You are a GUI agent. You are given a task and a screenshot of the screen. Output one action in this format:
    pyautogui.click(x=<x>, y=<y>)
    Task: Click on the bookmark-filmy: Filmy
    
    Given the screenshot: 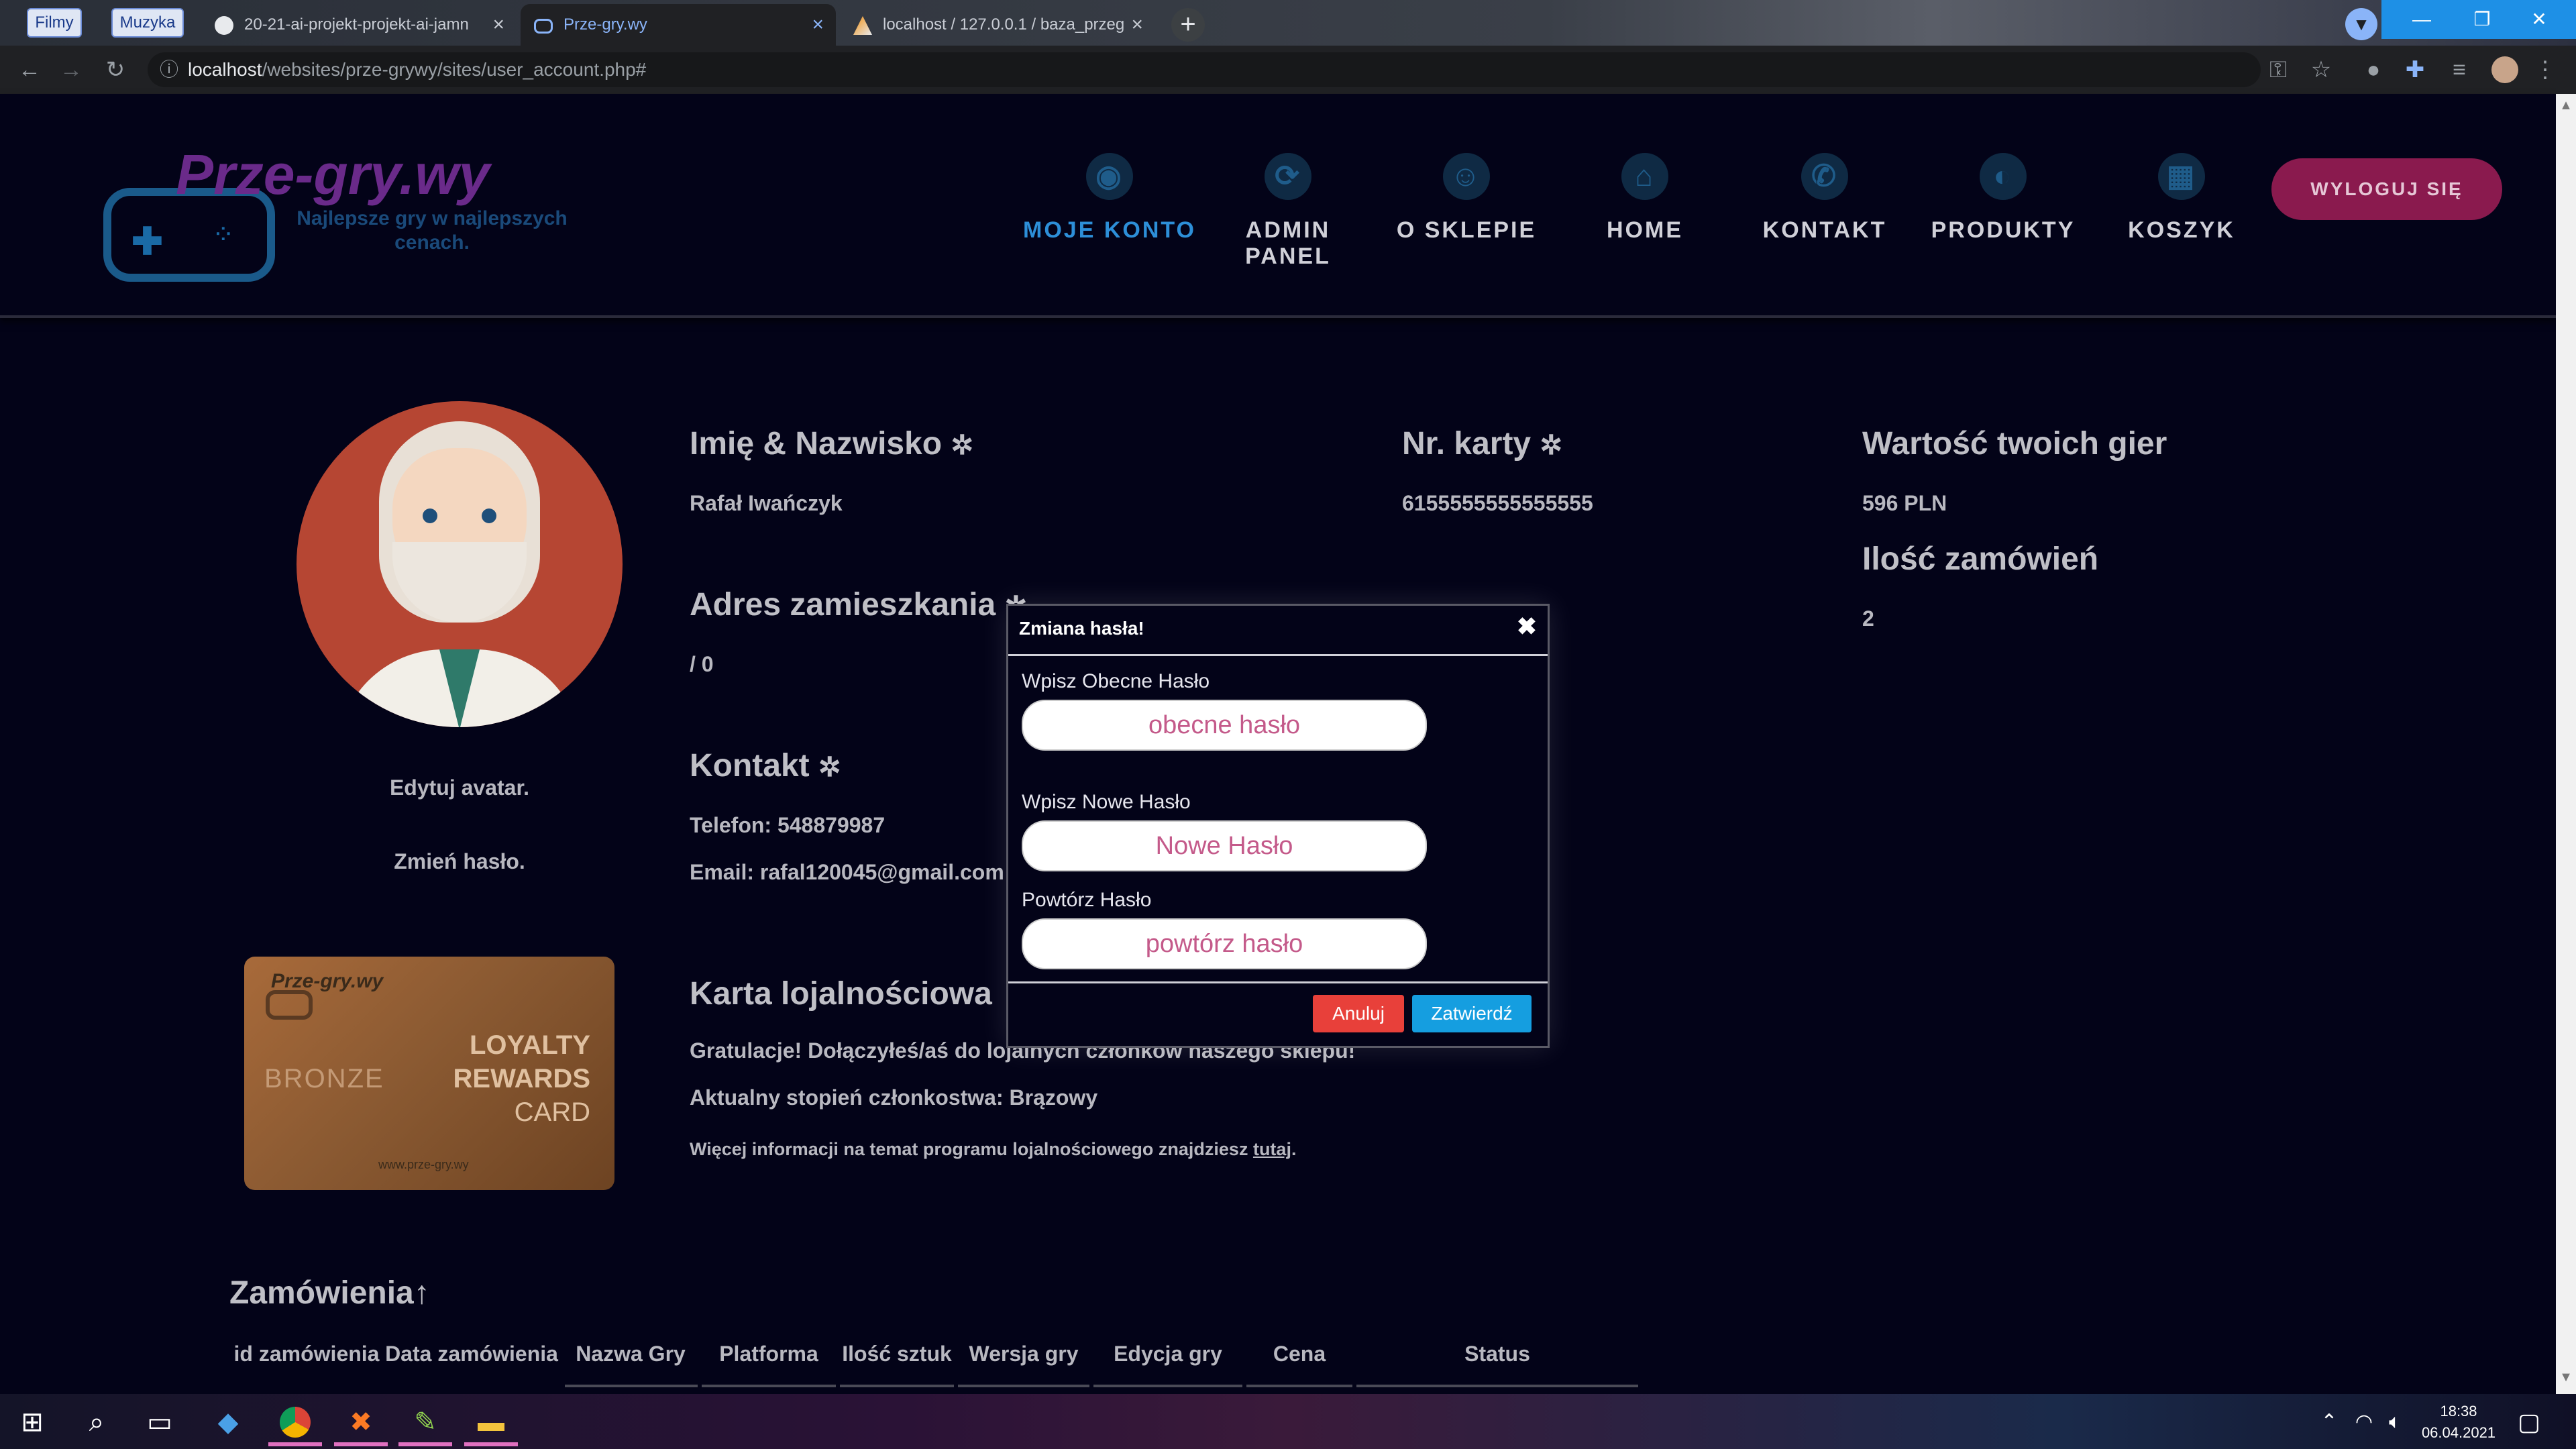 What is the action you would take?
    pyautogui.click(x=54, y=23)
    